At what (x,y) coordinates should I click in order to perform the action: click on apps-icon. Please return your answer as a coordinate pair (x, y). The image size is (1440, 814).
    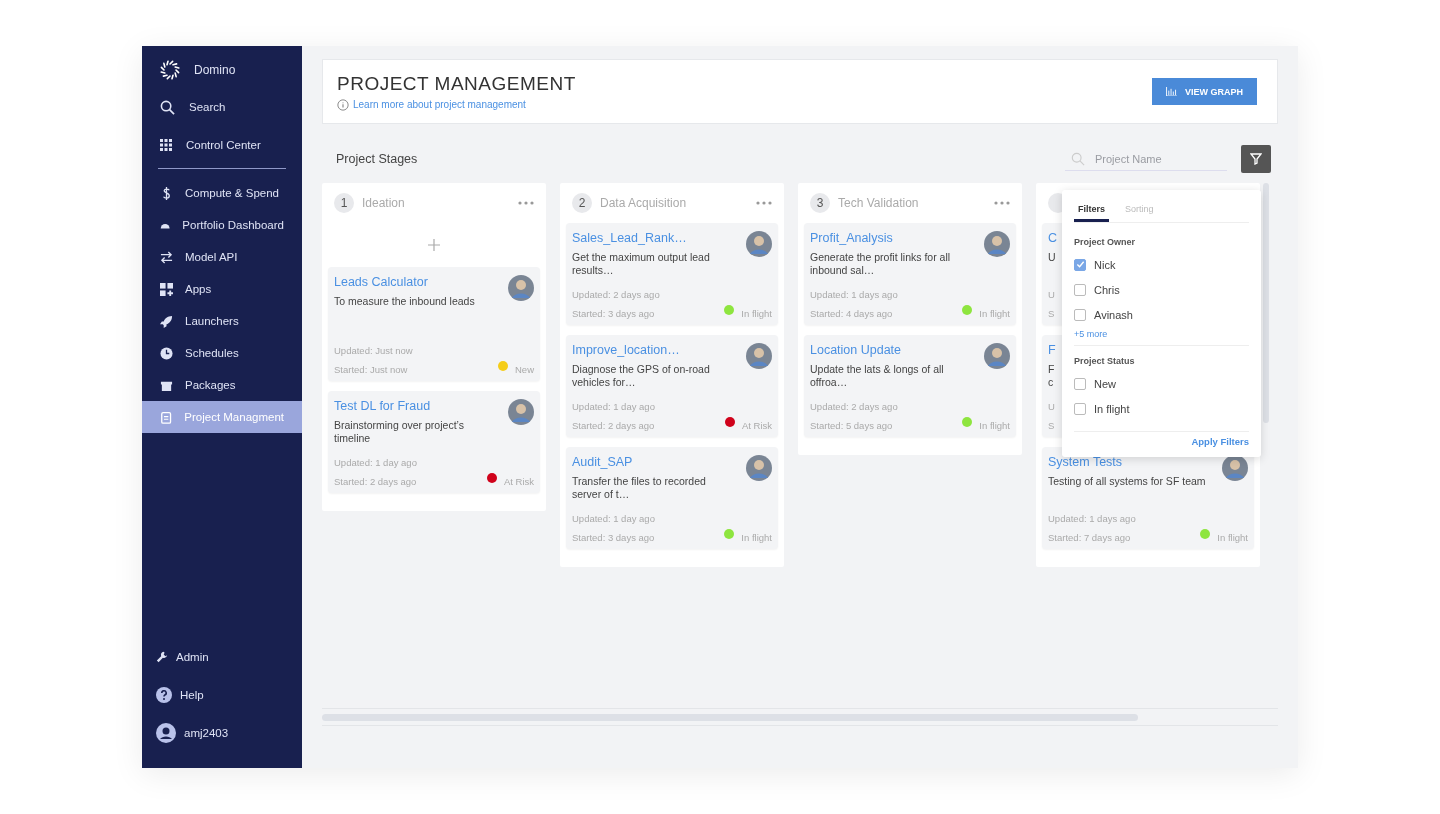
    Looking at the image, I should click on (166, 289).